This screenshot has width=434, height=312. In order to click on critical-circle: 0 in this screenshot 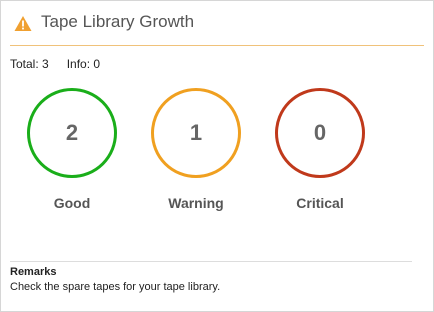, I will do `click(320, 133)`.